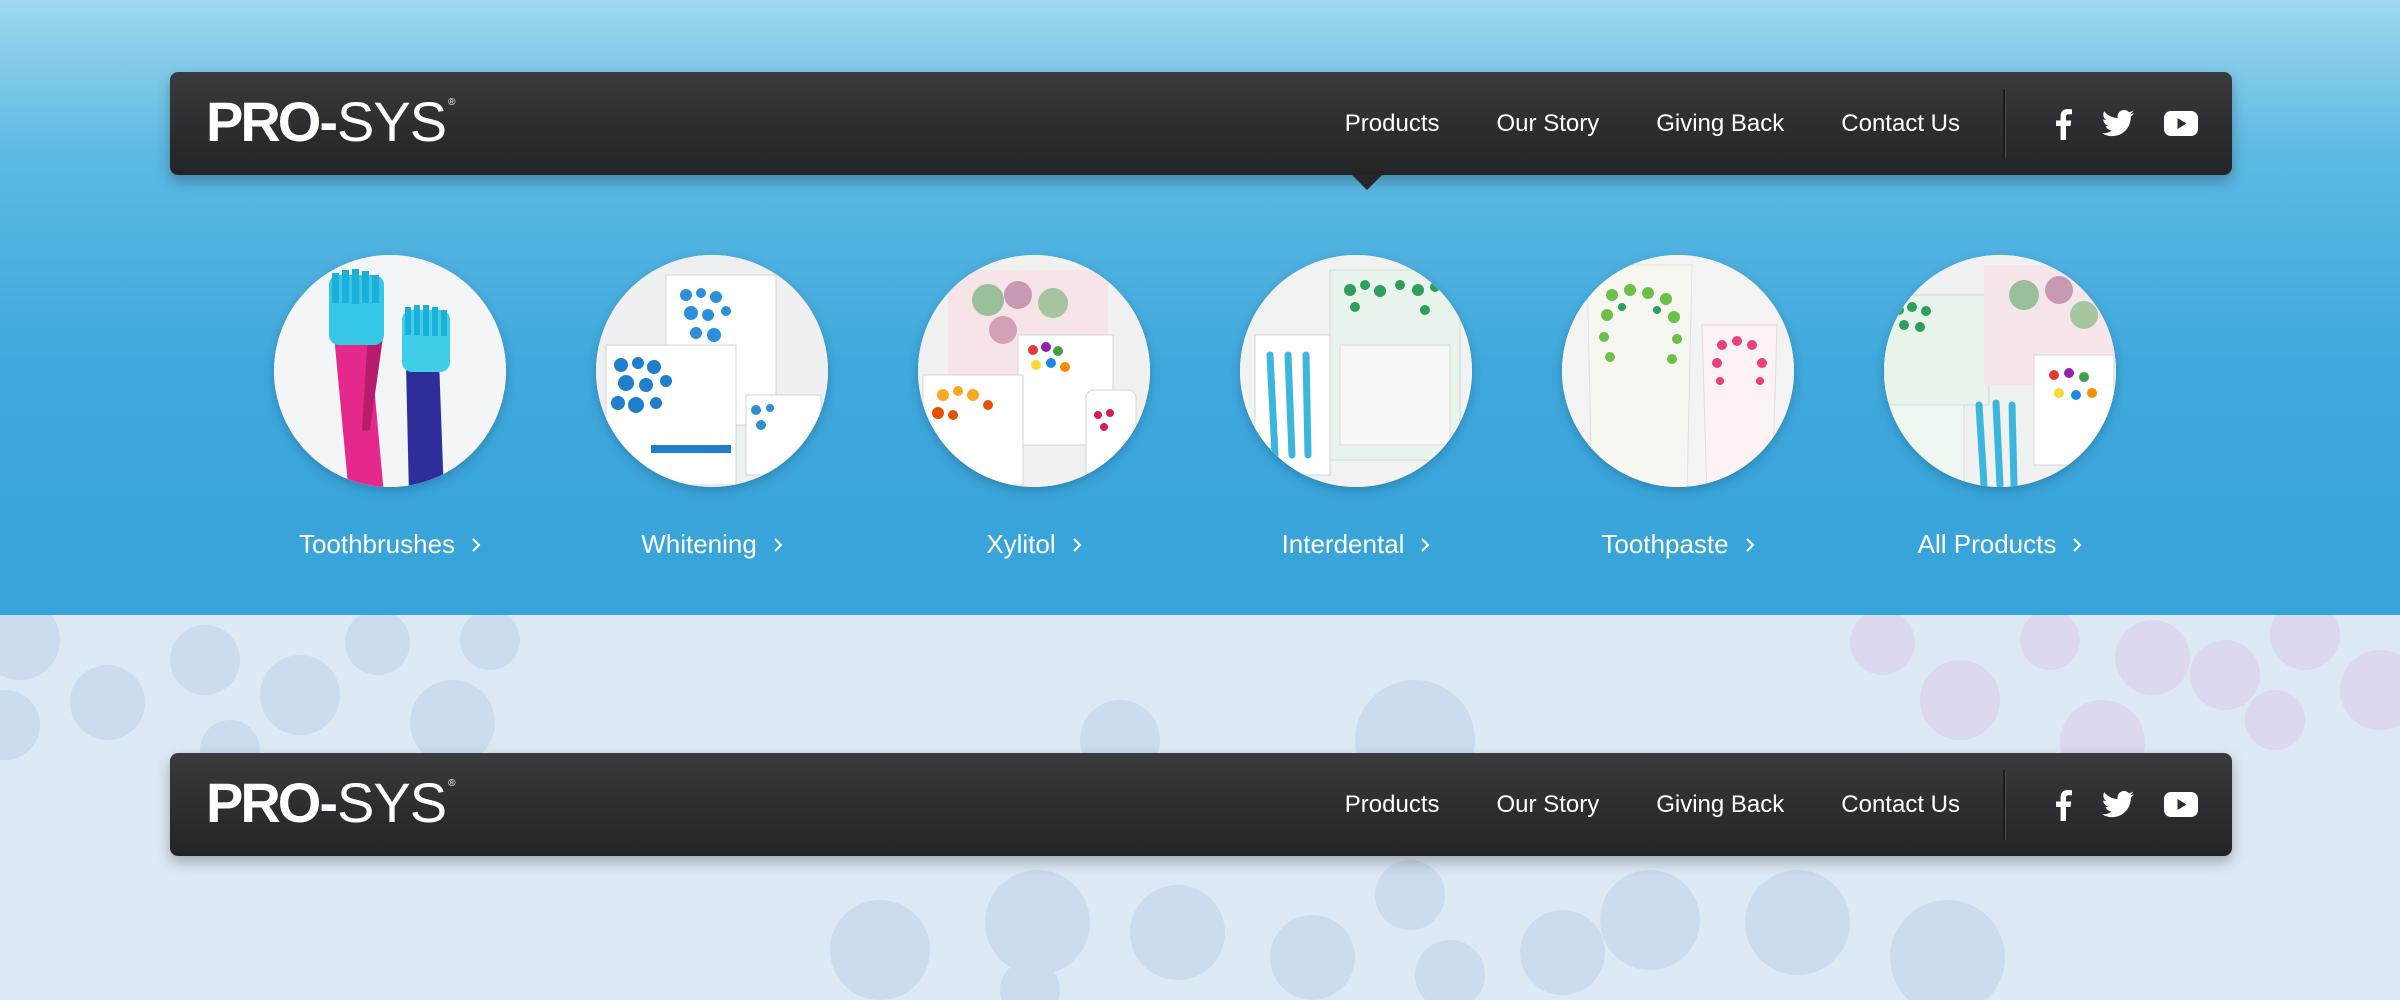 This screenshot has height=1000, width=2400. I want to click on category-interdental: Interdental, so click(1356, 407).